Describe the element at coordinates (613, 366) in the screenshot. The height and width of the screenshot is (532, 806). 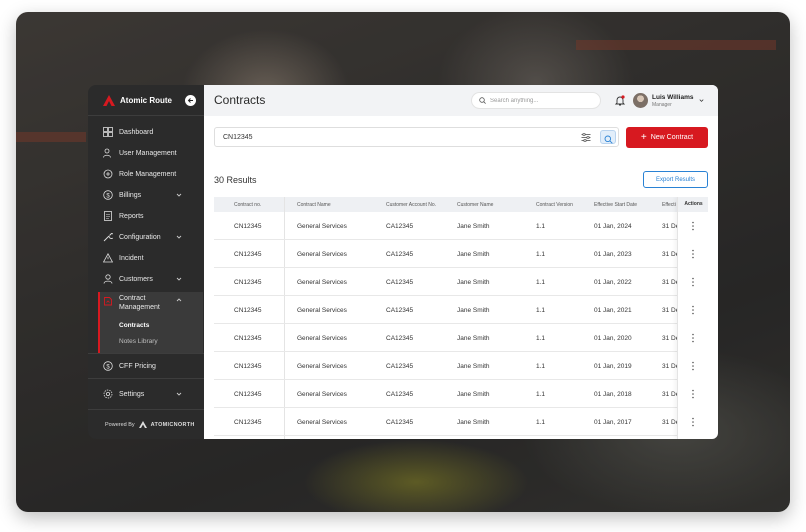
I see `table-cell: 01 Jan, 2019` at that location.